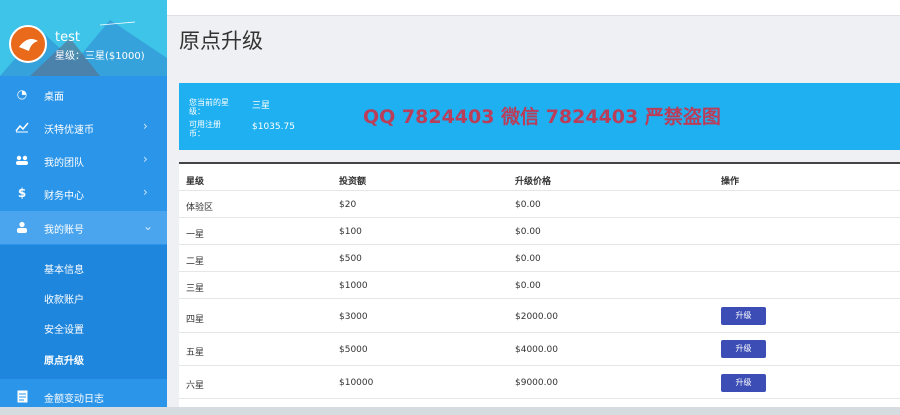  I want to click on profile-username: test, so click(67, 37).